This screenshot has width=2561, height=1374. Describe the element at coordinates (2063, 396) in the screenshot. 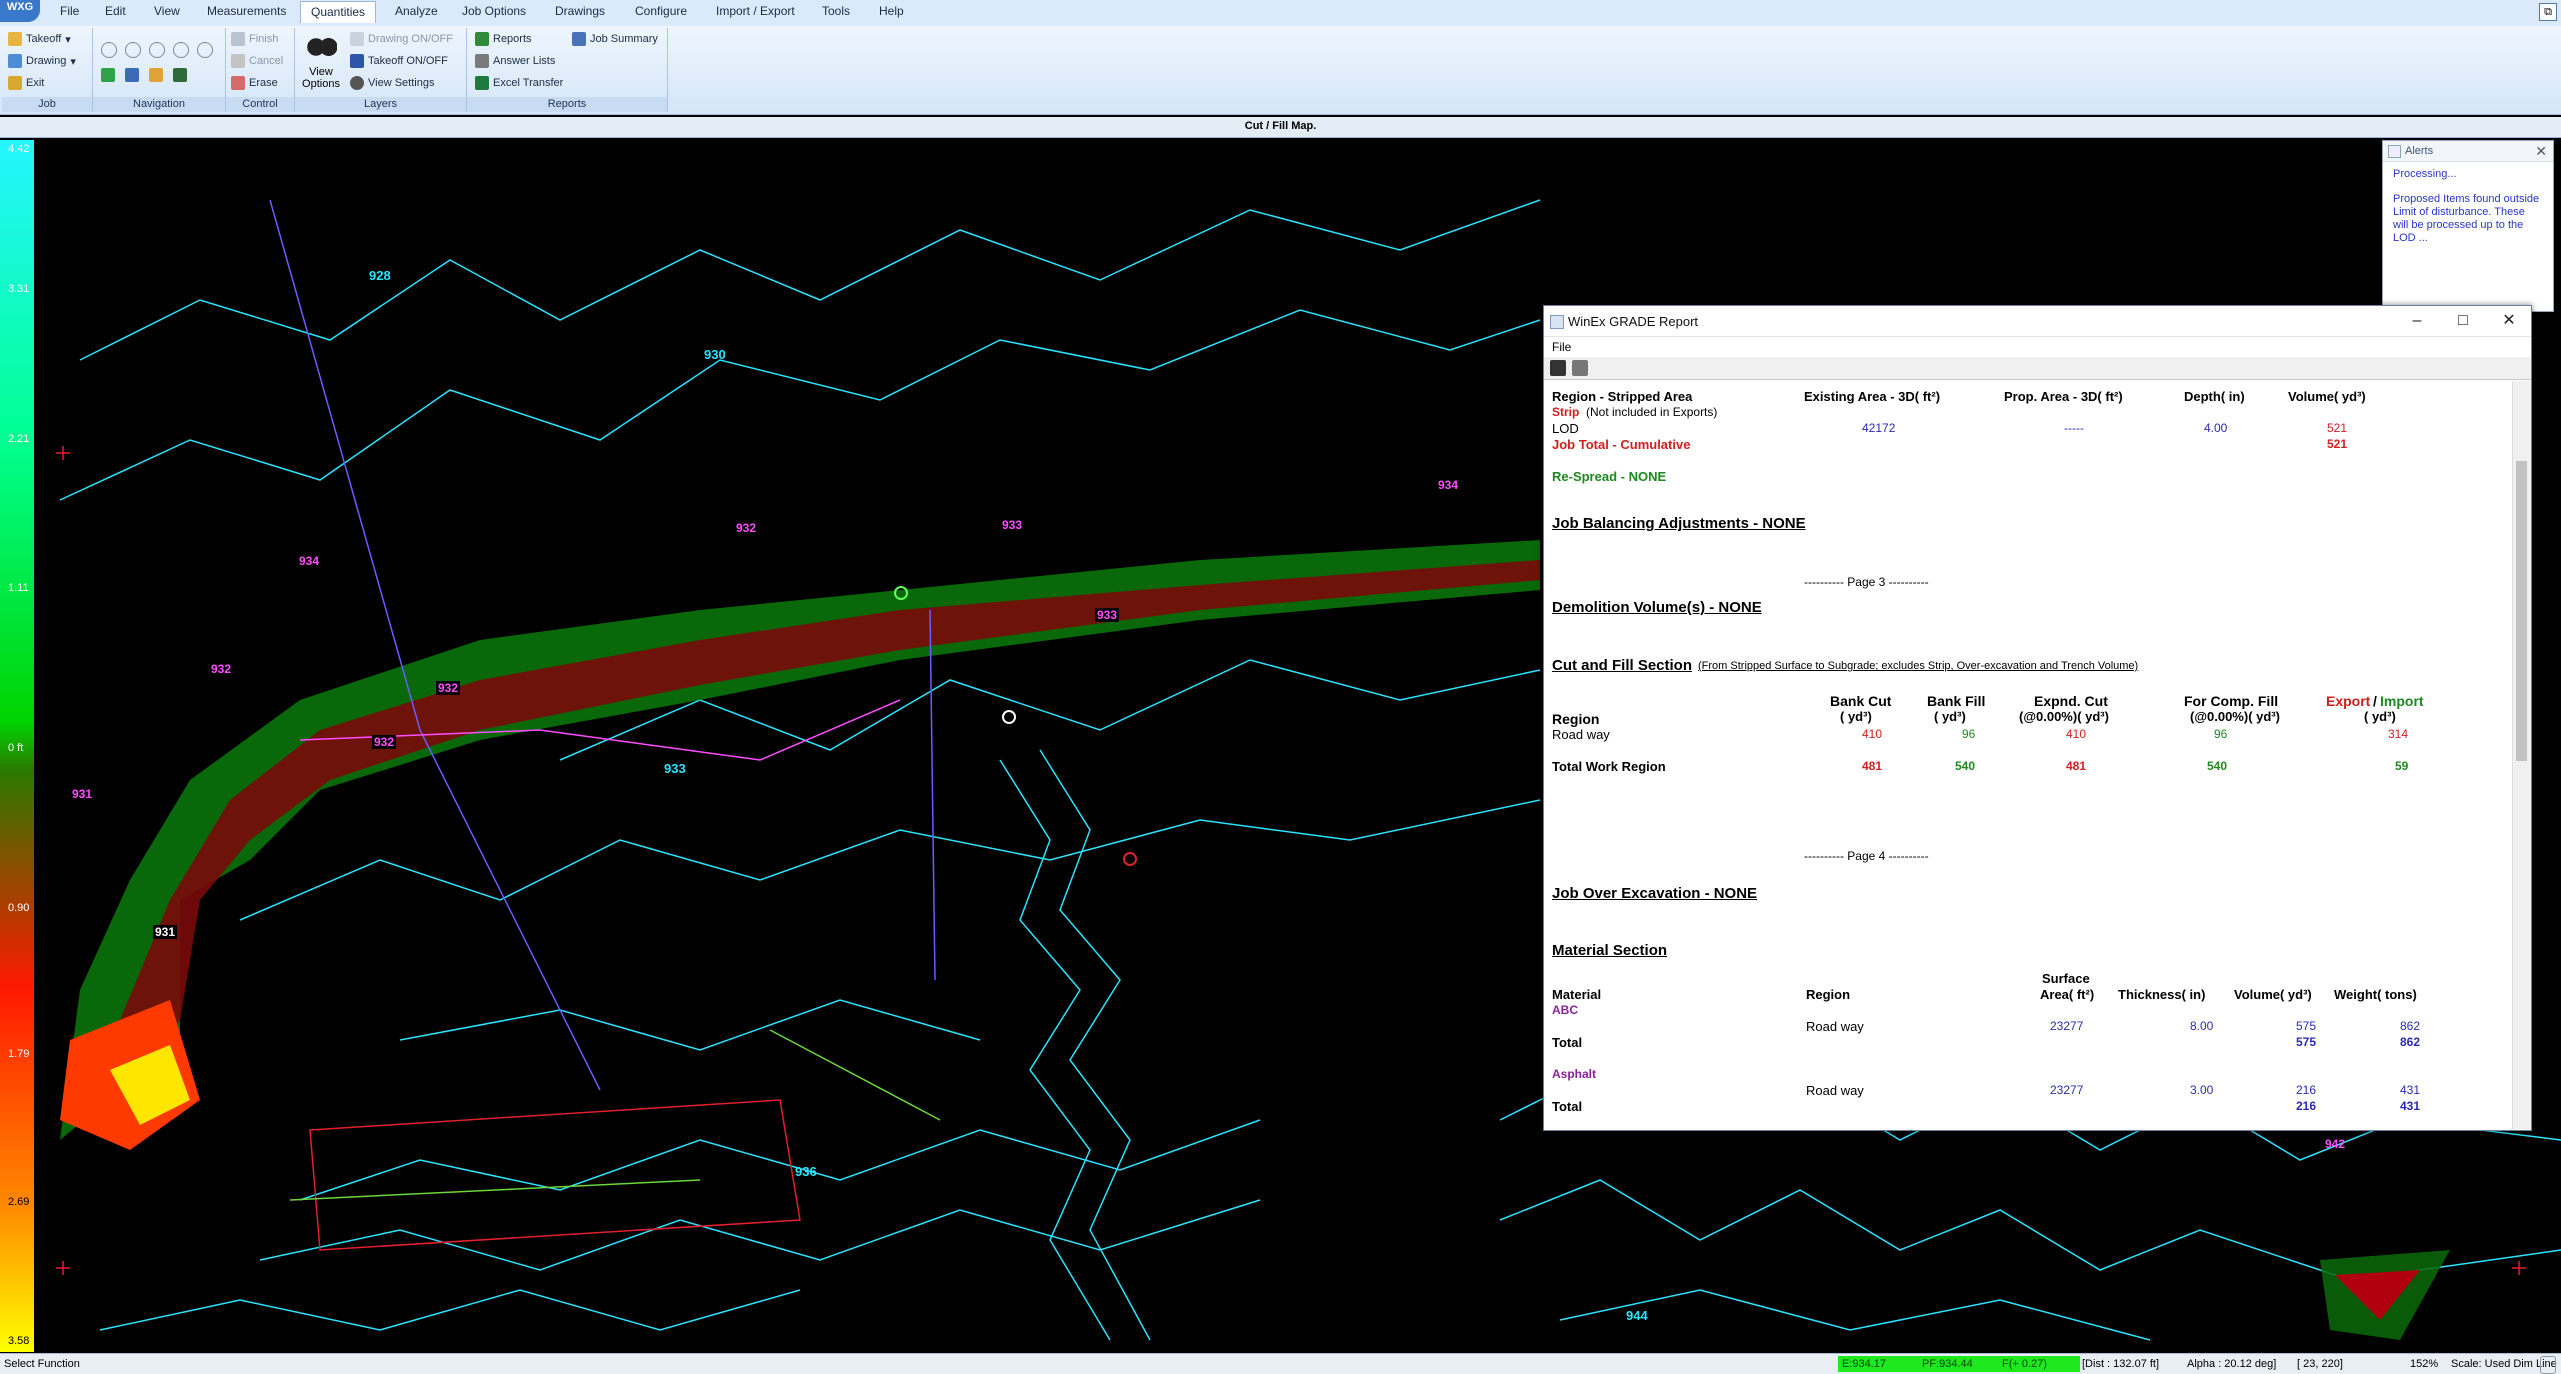

I see `col-header: Prop. Area - 3D( ft²)` at that location.